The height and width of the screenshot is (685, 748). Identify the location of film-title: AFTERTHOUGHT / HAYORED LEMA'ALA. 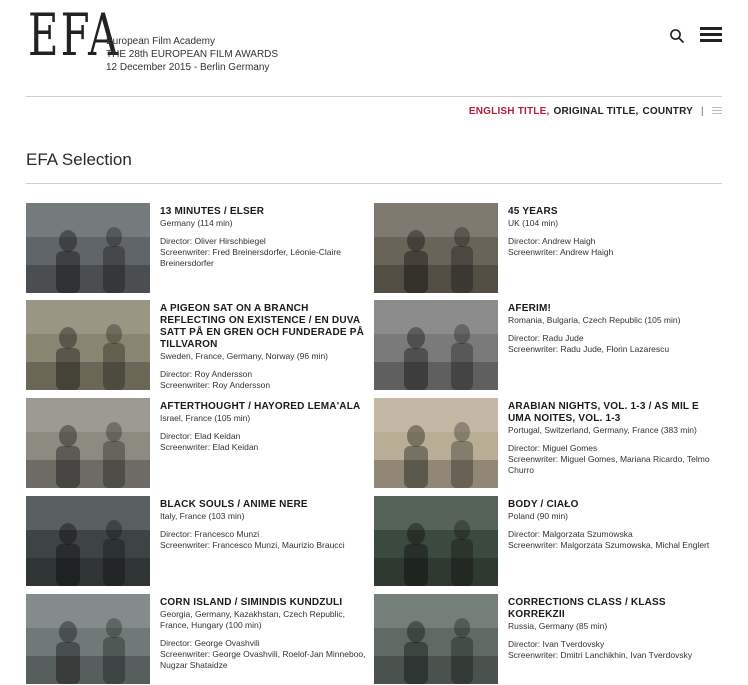
(265, 407).